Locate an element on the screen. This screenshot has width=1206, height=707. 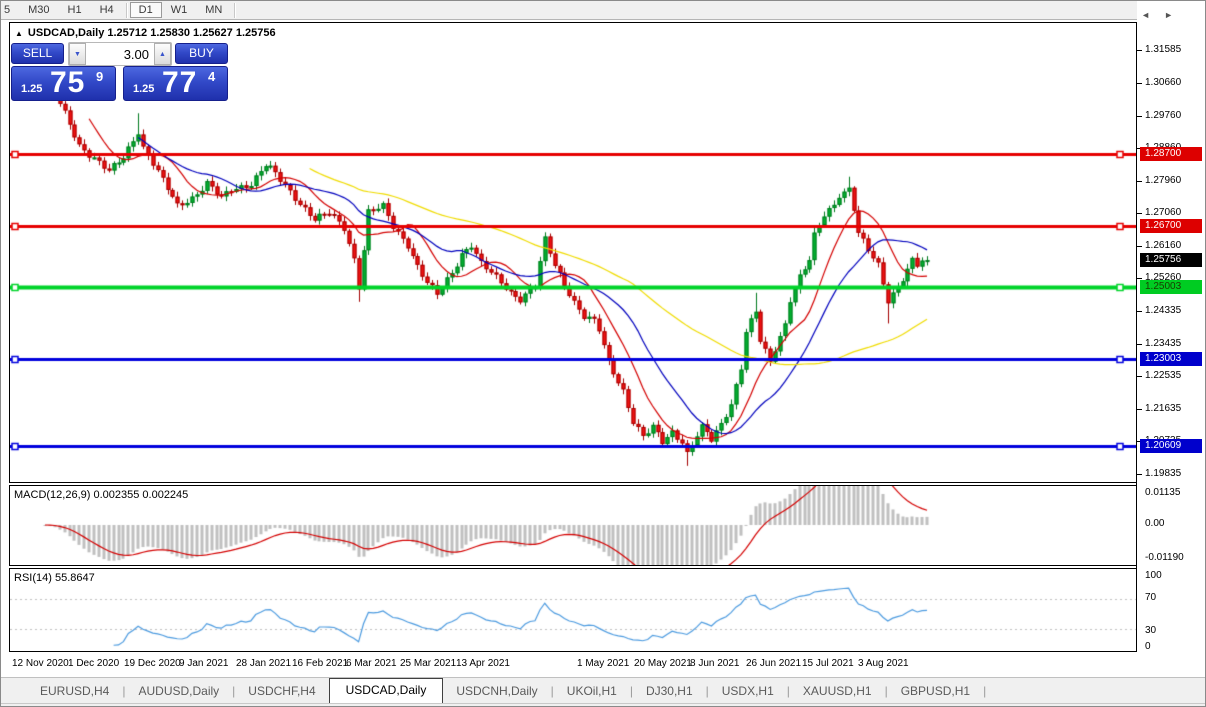
volume-stepper: ▼ ▲ is located at coordinates (120, 54).